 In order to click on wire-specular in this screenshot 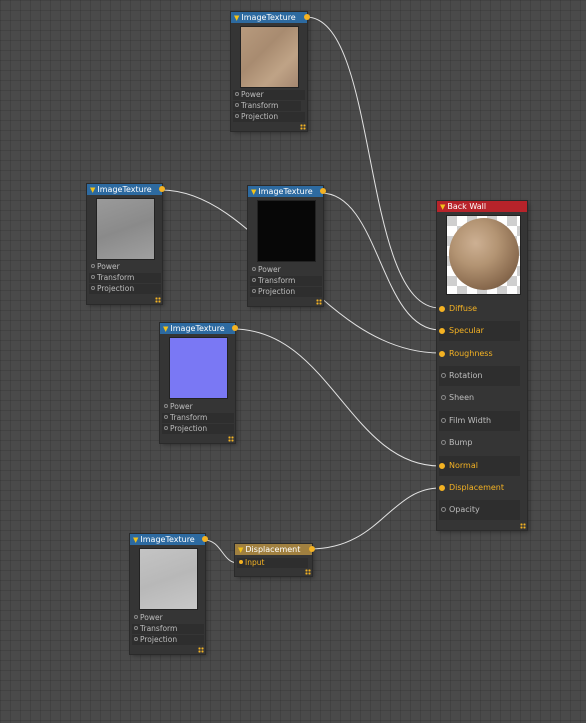, I will do `click(380, 261)`.